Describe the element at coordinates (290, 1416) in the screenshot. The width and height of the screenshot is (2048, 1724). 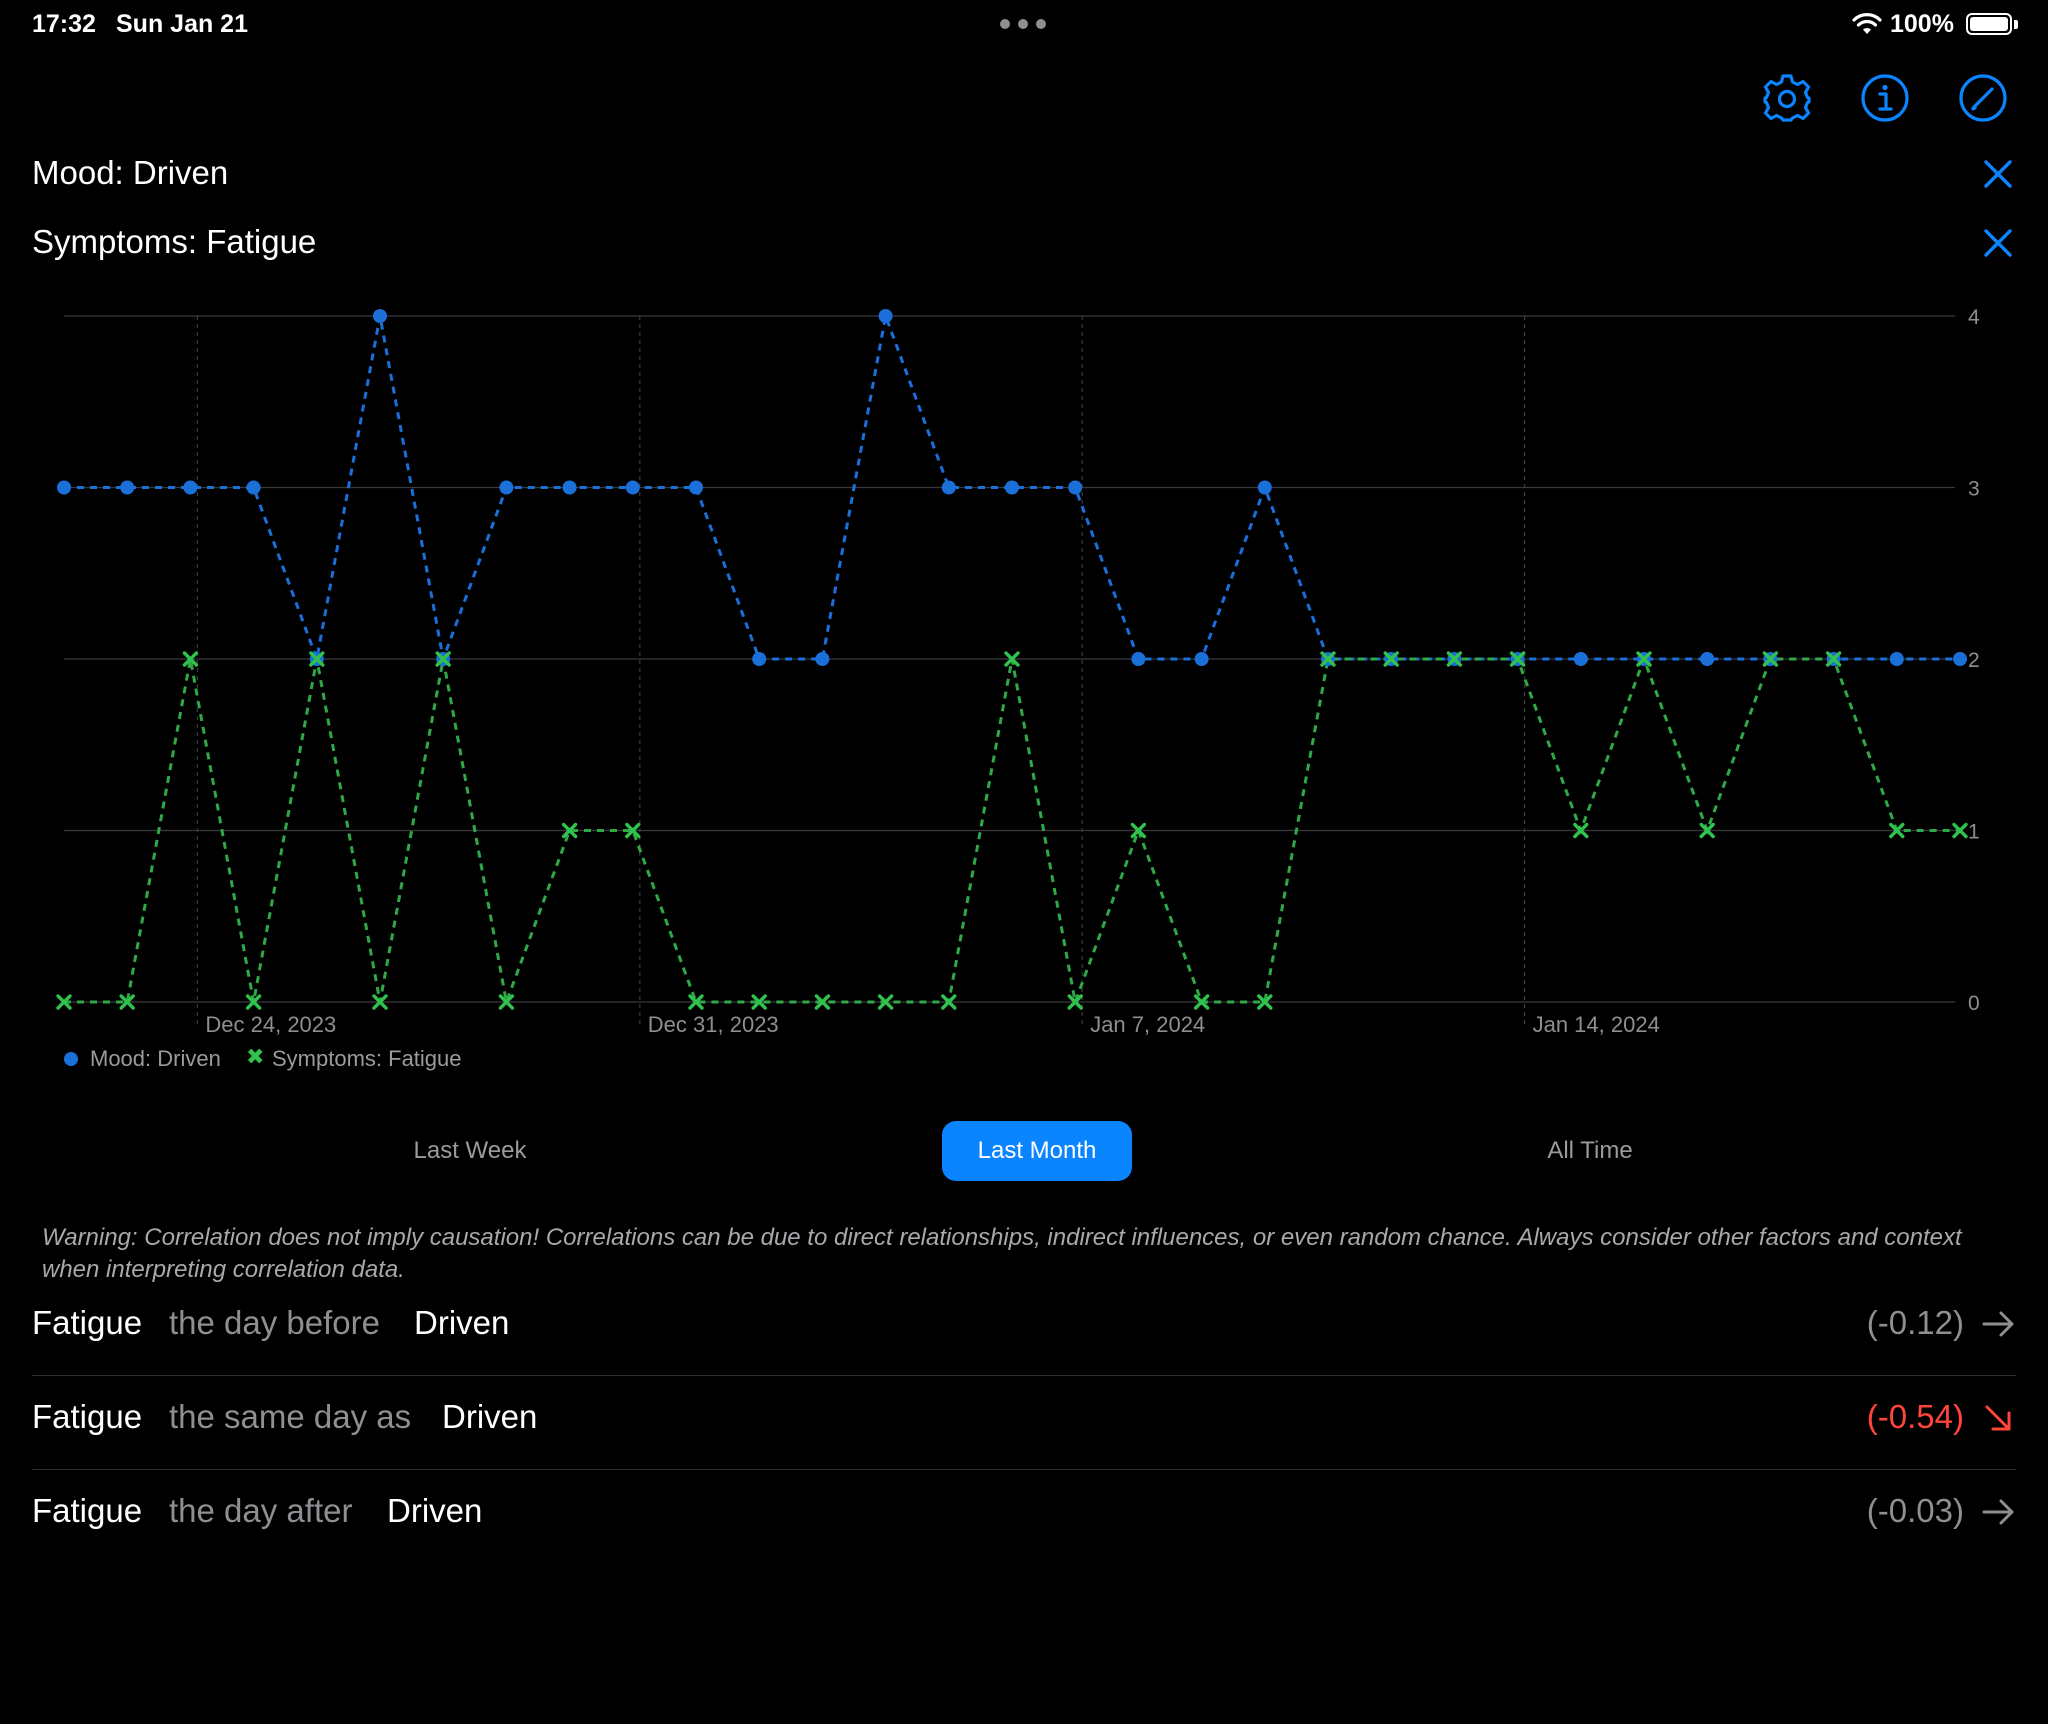
I see `correlation-relation: the same day as` at that location.